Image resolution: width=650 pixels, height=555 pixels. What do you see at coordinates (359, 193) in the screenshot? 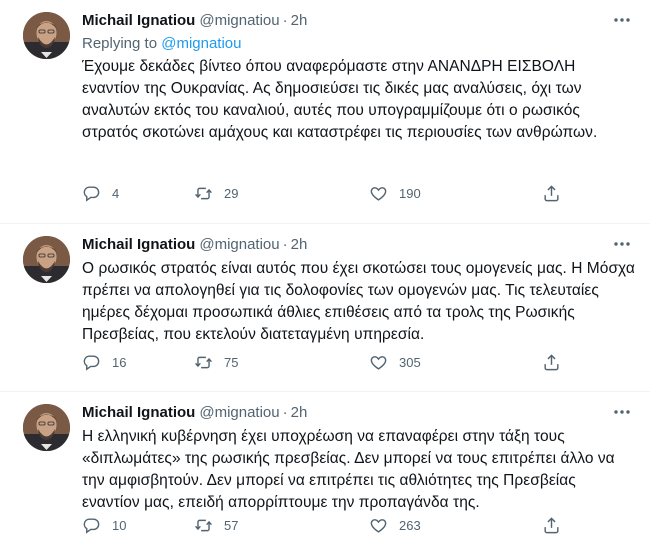
I see `tweet-actions: 4 29 190` at bounding box center [359, 193].